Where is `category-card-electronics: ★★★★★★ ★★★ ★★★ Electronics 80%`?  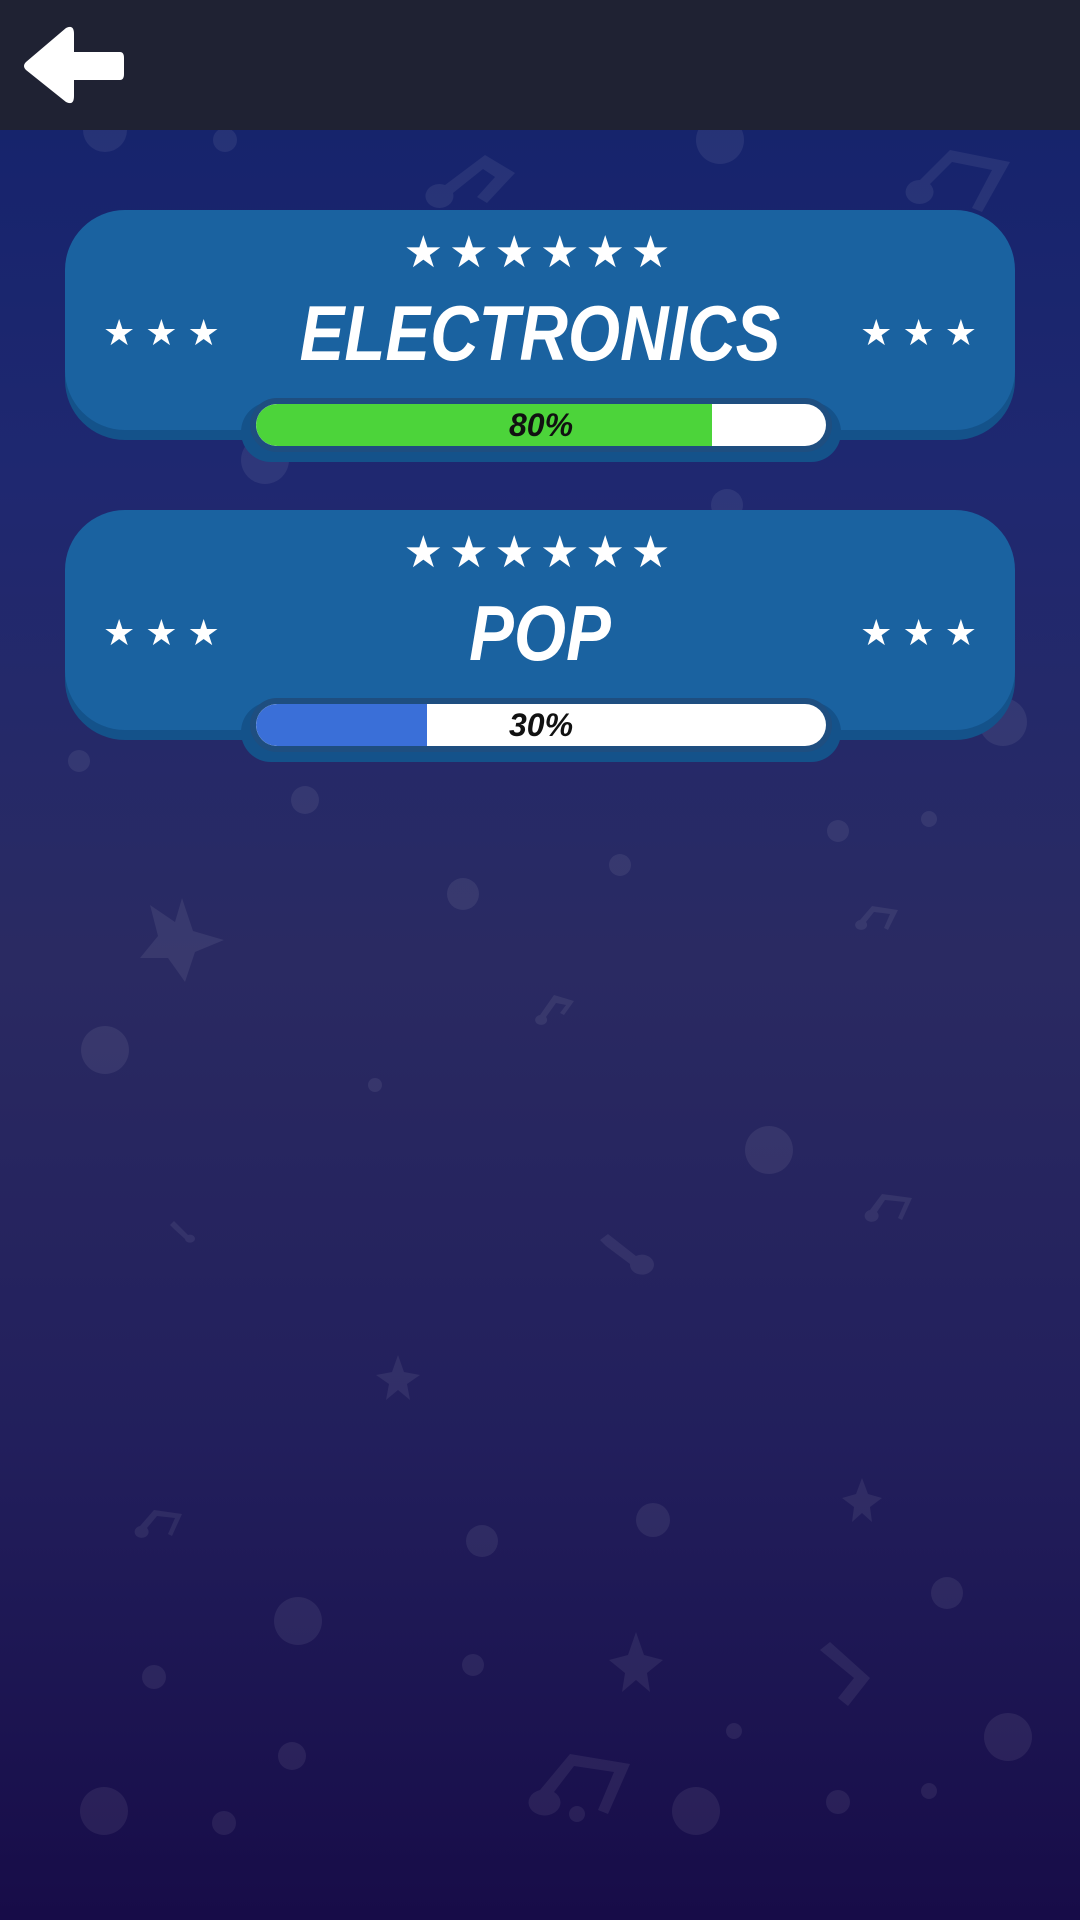 category-card-electronics: ★★★★★★ ★★★ ★★★ Electronics 80% is located at coordinates (540, 336).